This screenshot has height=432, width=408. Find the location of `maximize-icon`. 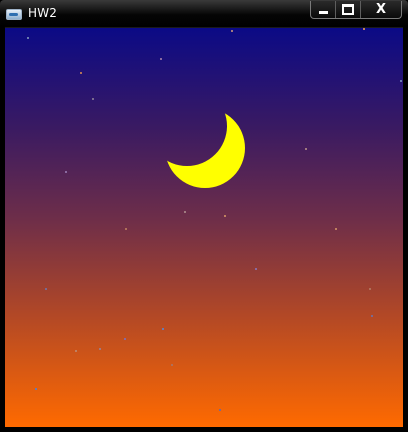

maximize-icon is located at coordinates (348, 9).